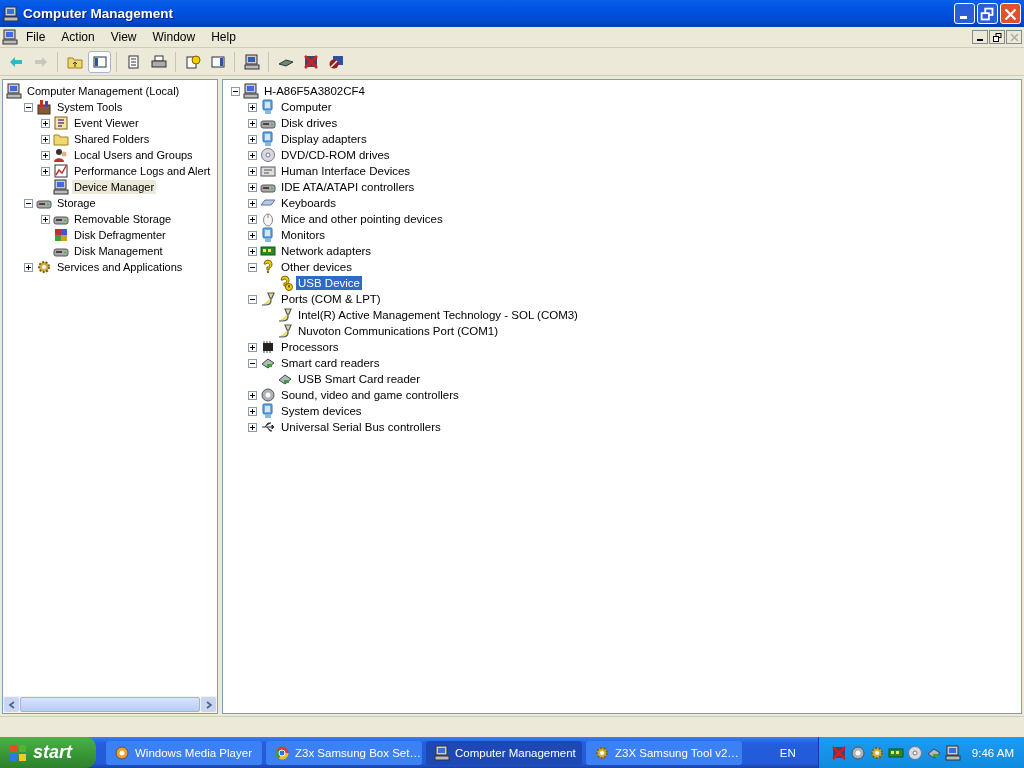 The width and height of the screenshot is (1024, 768). I want to click on tree-item: Computer, so click(306, 107).